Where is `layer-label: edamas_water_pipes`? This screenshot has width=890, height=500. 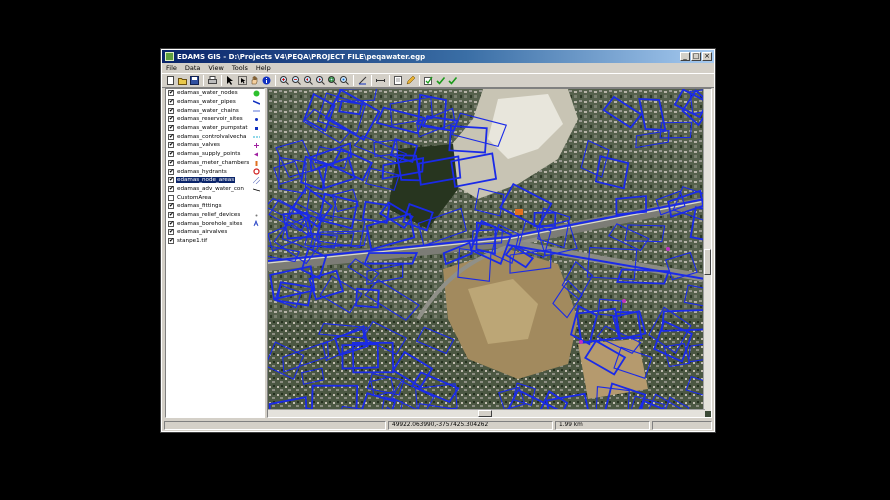 layer-label: edamas_water_pipes is located at coordinates (206, 102).